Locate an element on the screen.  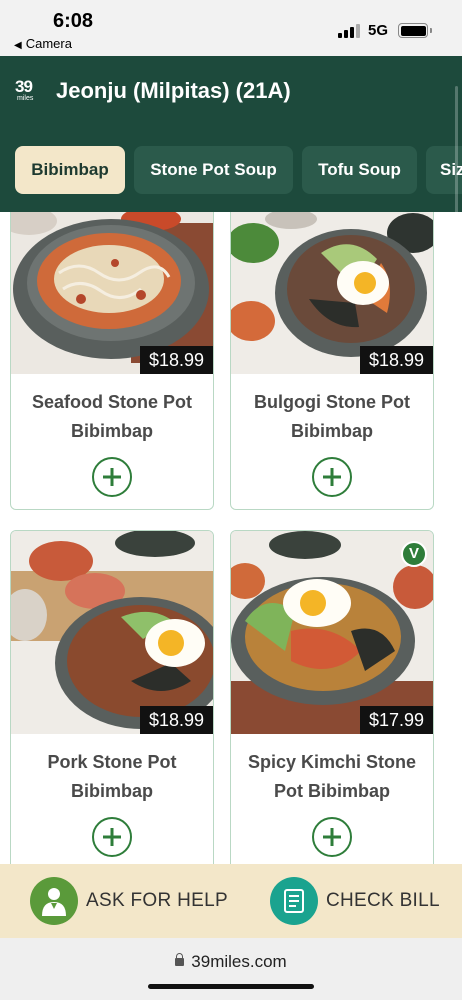
browser-address-bar: 39miles.com is located at coordinates (231, 969).